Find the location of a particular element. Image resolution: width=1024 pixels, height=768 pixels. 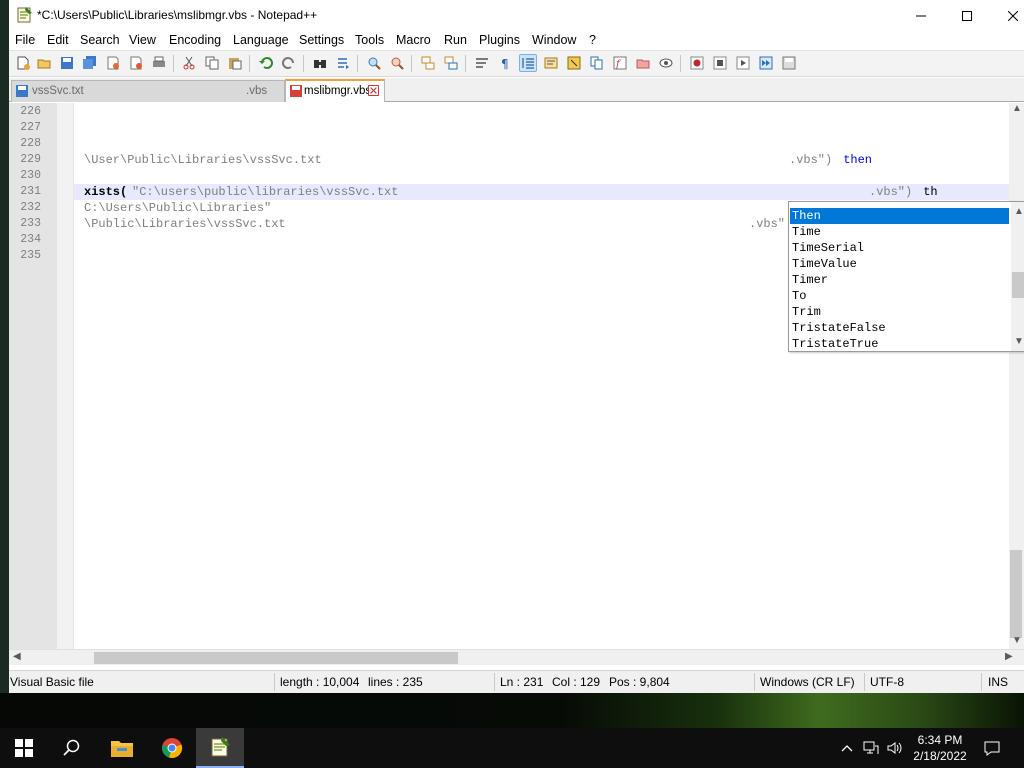

document-list-icon is located at coordinates (597, 63).